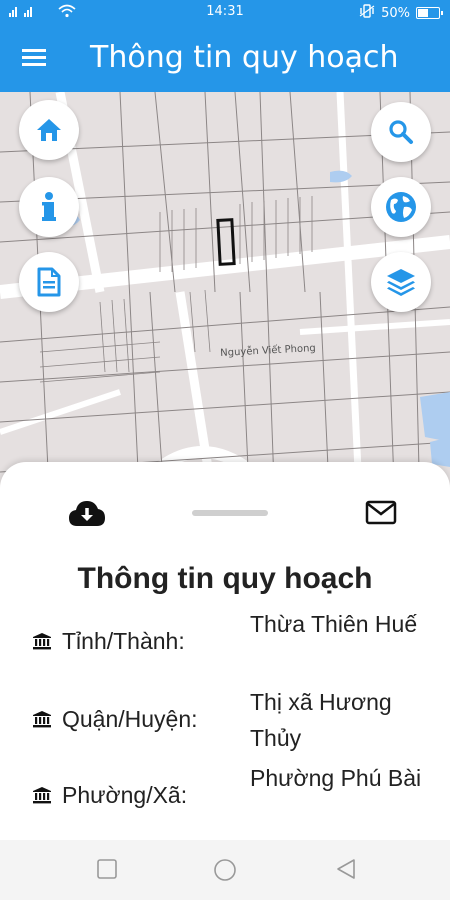 Image resolution: width=450 pixels, height=900 pixels. I want to click on app-title: Thông tin quy hoạch, so click(244, 57).